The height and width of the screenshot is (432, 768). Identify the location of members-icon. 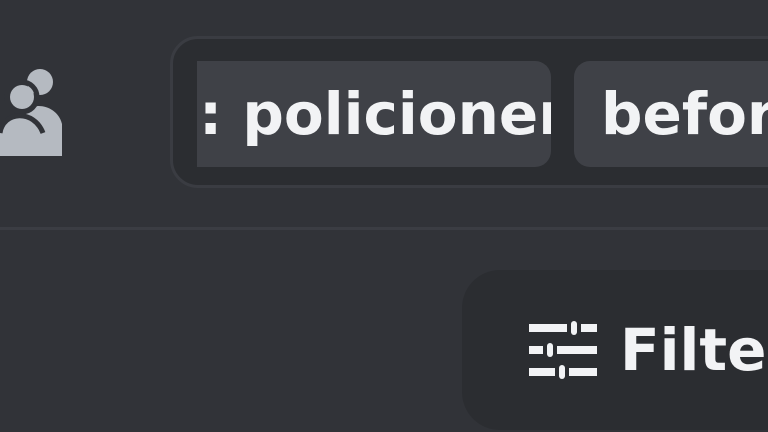
(40, 111).